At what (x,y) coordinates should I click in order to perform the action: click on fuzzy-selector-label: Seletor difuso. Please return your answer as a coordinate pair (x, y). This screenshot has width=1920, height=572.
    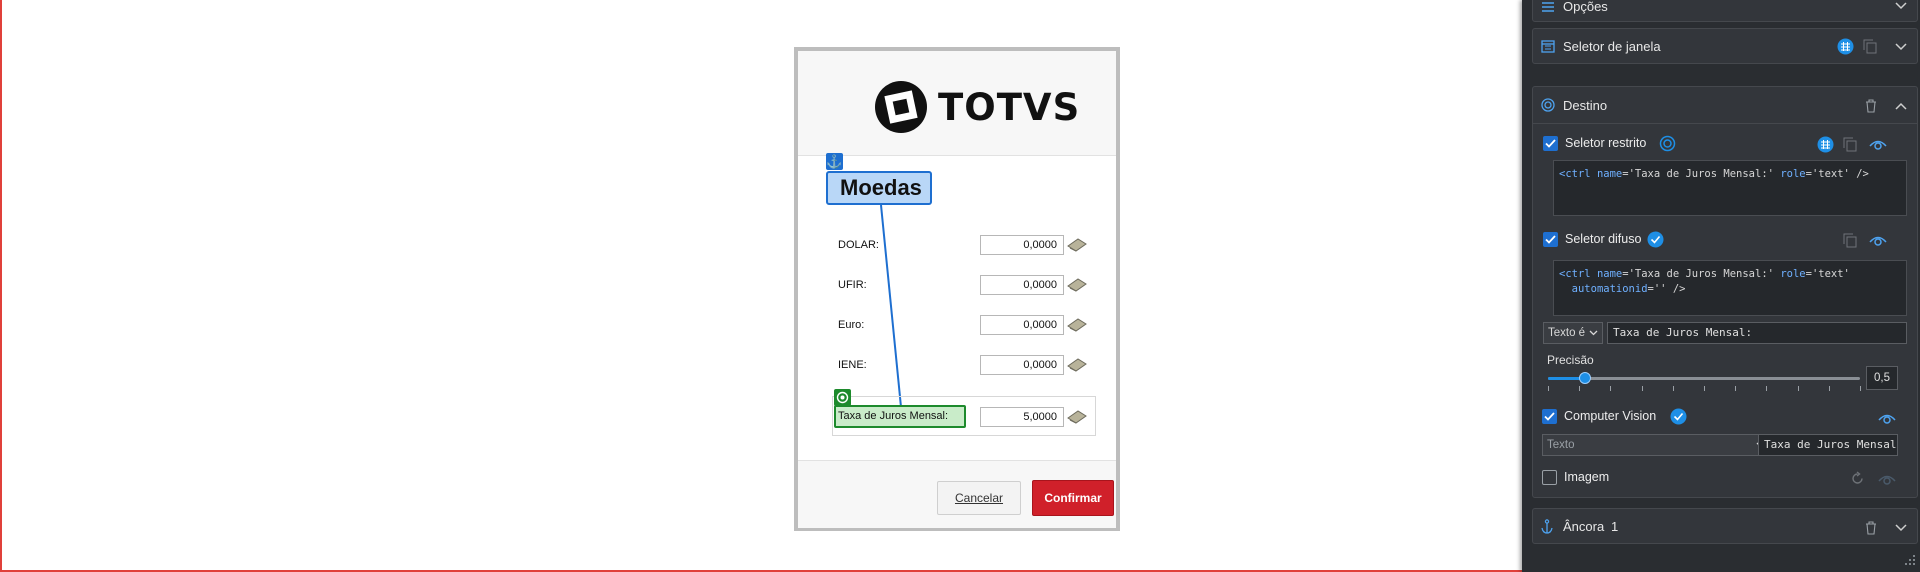
    Looking at the image, I should click on (1603, 239).